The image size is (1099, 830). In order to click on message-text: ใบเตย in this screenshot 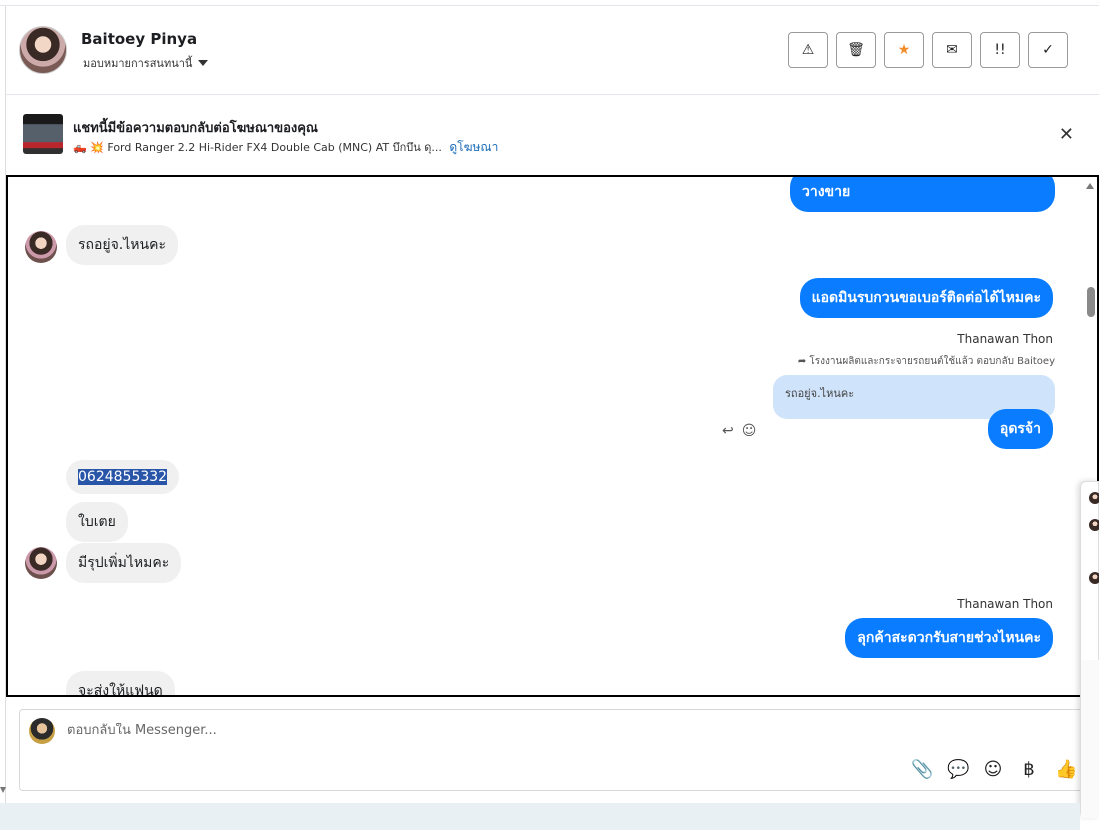, I will do `click(97, 522)`.